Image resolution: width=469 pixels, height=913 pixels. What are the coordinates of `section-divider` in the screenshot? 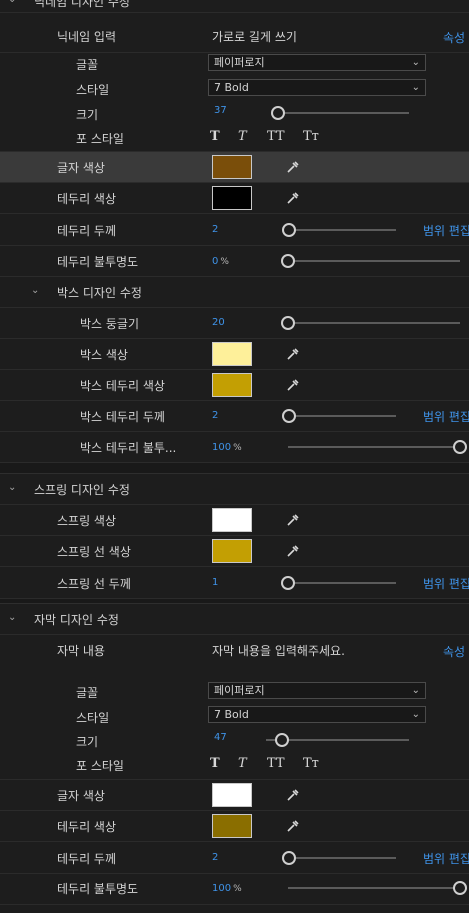 It's located at (234, 468).